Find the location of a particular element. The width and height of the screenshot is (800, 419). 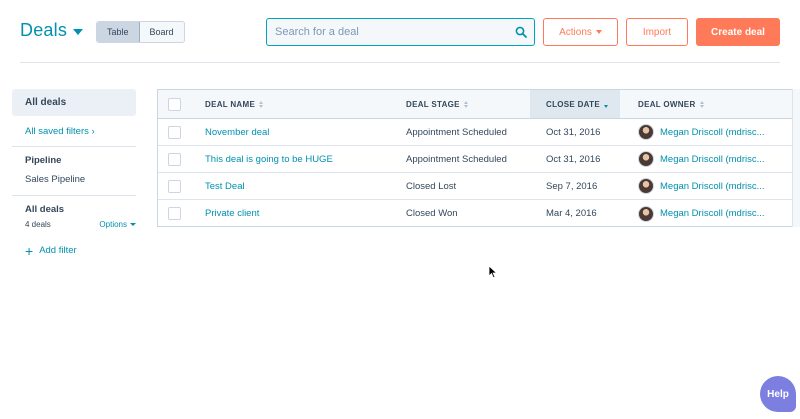

column-label: DEAL STAGE is located at coordinates (433, 104).